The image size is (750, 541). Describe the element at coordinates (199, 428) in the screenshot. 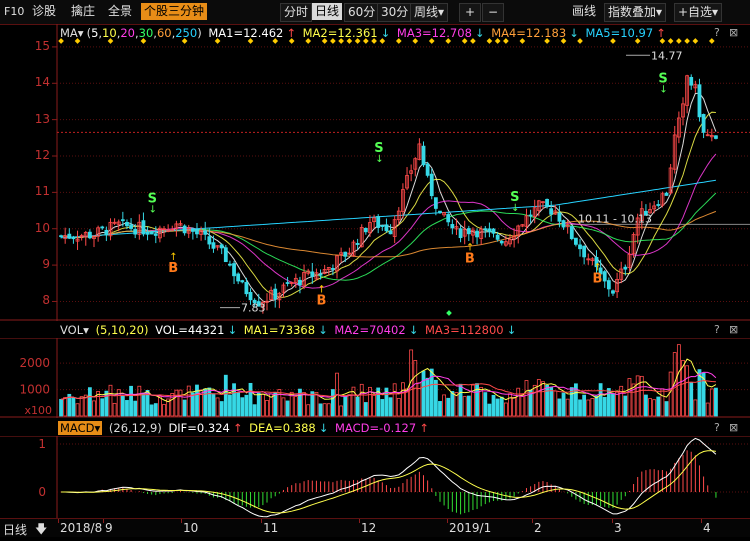

I see `dif-value: DIF=0.324` at that location.